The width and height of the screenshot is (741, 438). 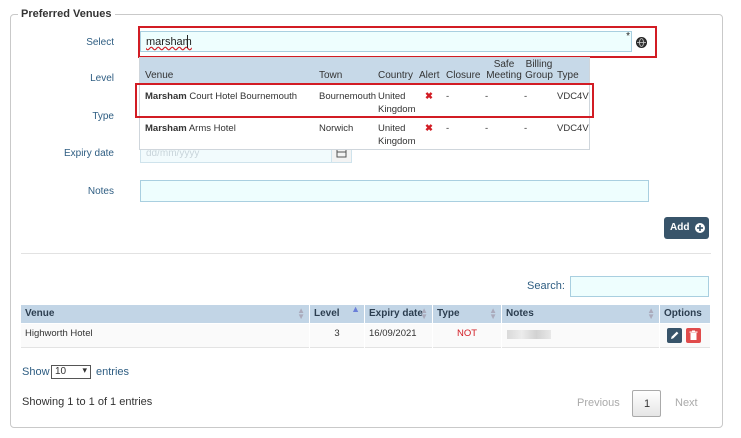 I want to click on cell-venue: Highworth Hotel, so click(x=165, y=336).